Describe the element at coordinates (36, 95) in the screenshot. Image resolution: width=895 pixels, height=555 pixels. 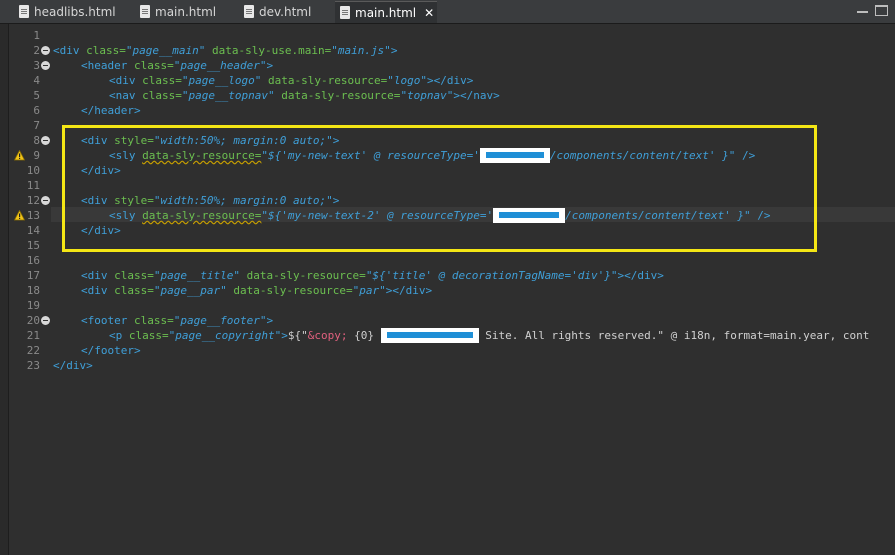
I see `line-number: 5` at that location.